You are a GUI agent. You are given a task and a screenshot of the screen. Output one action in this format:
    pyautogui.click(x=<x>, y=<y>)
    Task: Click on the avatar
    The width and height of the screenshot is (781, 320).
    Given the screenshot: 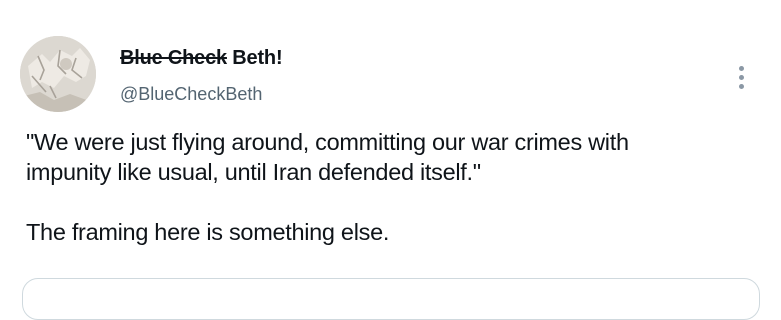 What is the action you would take?
    pyautogui.click(x=58, y=74)
    